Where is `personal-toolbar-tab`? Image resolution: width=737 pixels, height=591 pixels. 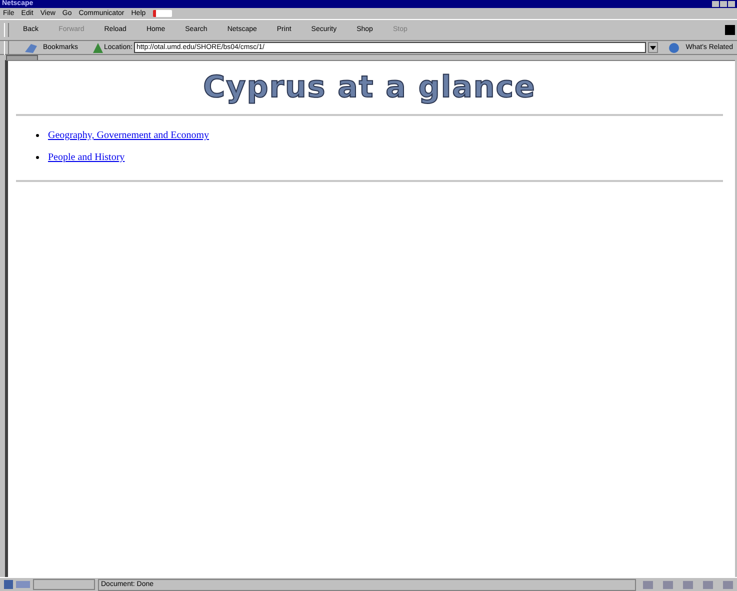 personal-toolbar-tab is located at coordinates (22, 57).